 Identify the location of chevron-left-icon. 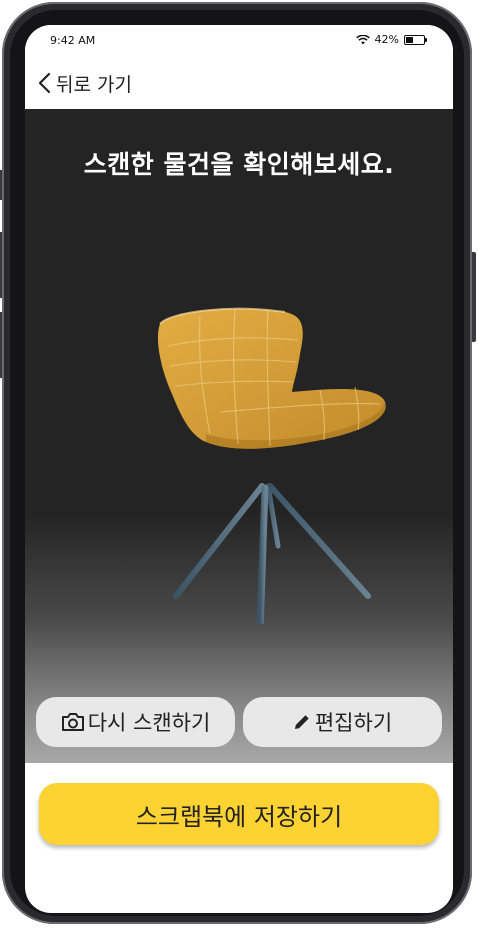
(44, 83).